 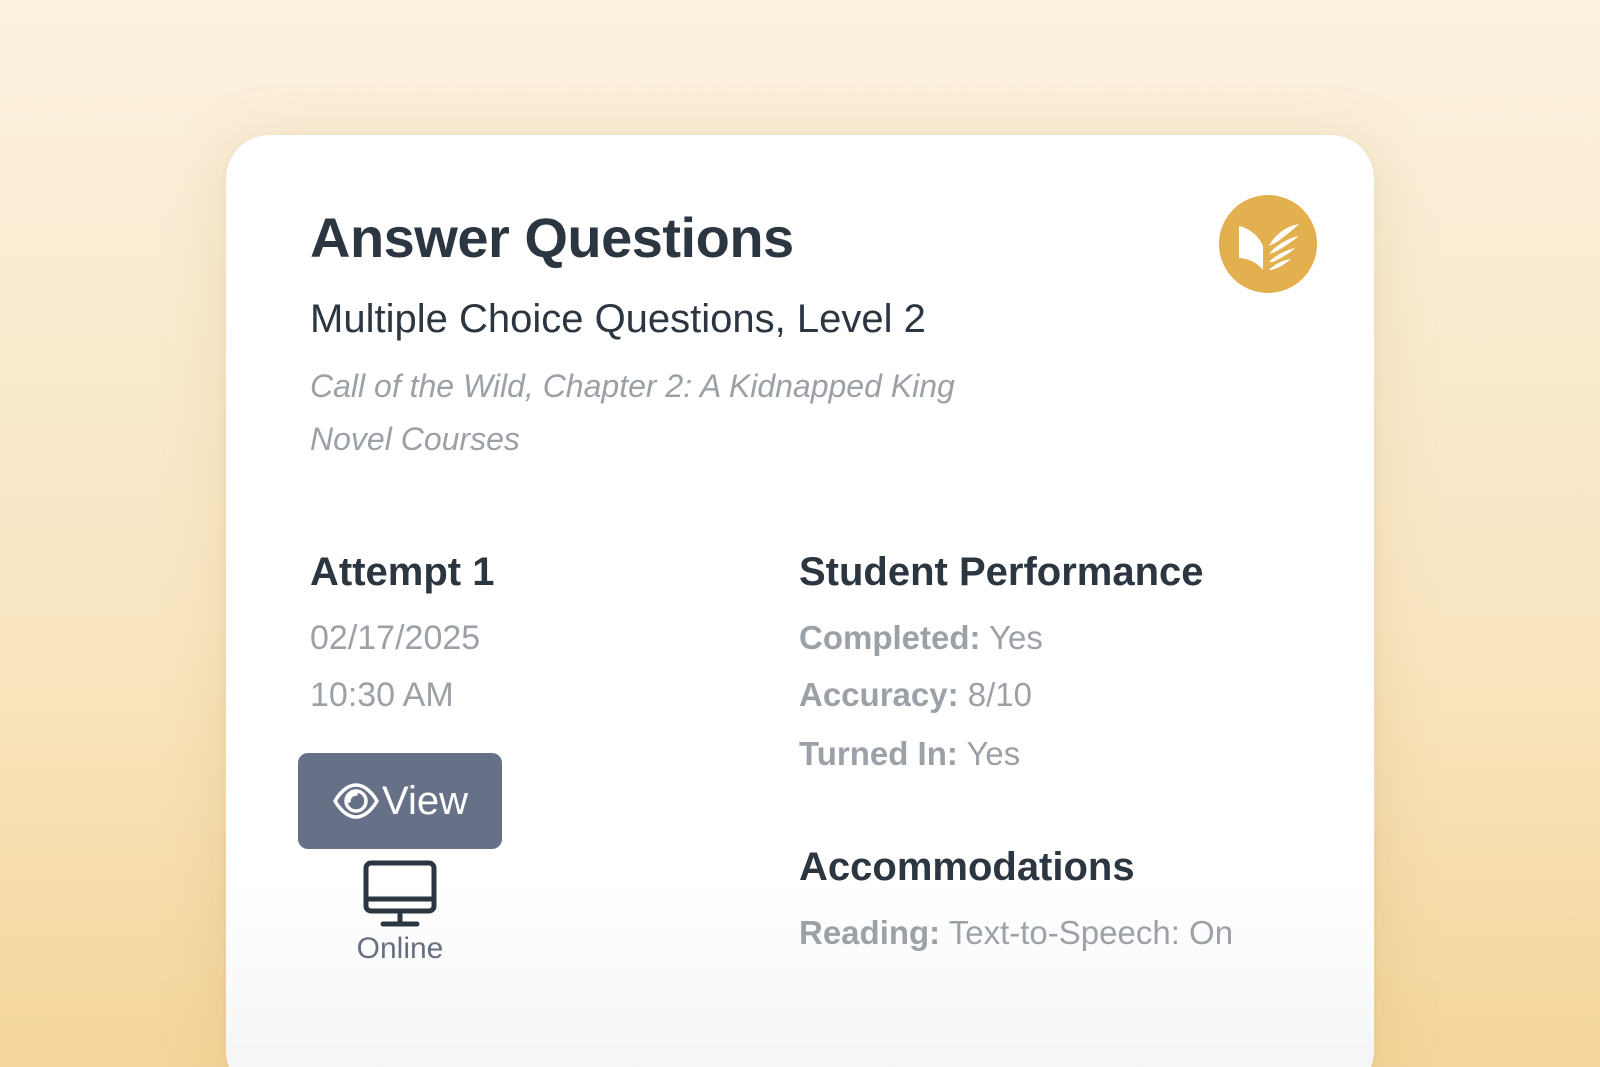 I want to click on reading-value: Text-to-Speech: On, so click(x=1091, y=932).